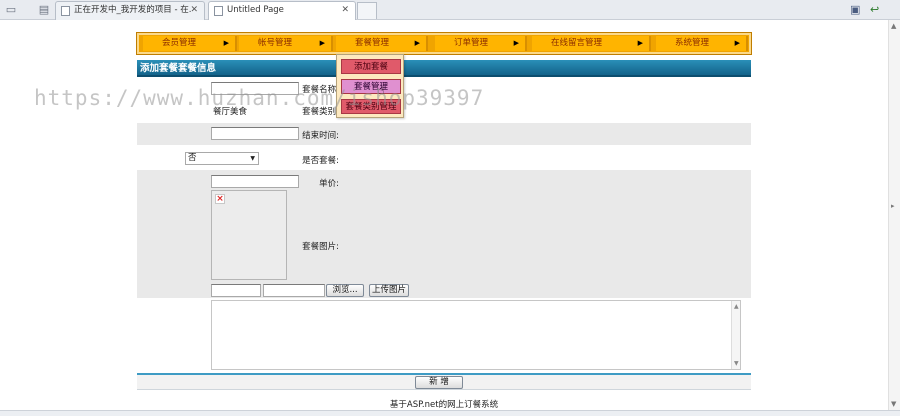 This screenshot has height=416, width=900. I want to click on row-is-package: 是否套餐: 否 ▼, so click(444, 159).